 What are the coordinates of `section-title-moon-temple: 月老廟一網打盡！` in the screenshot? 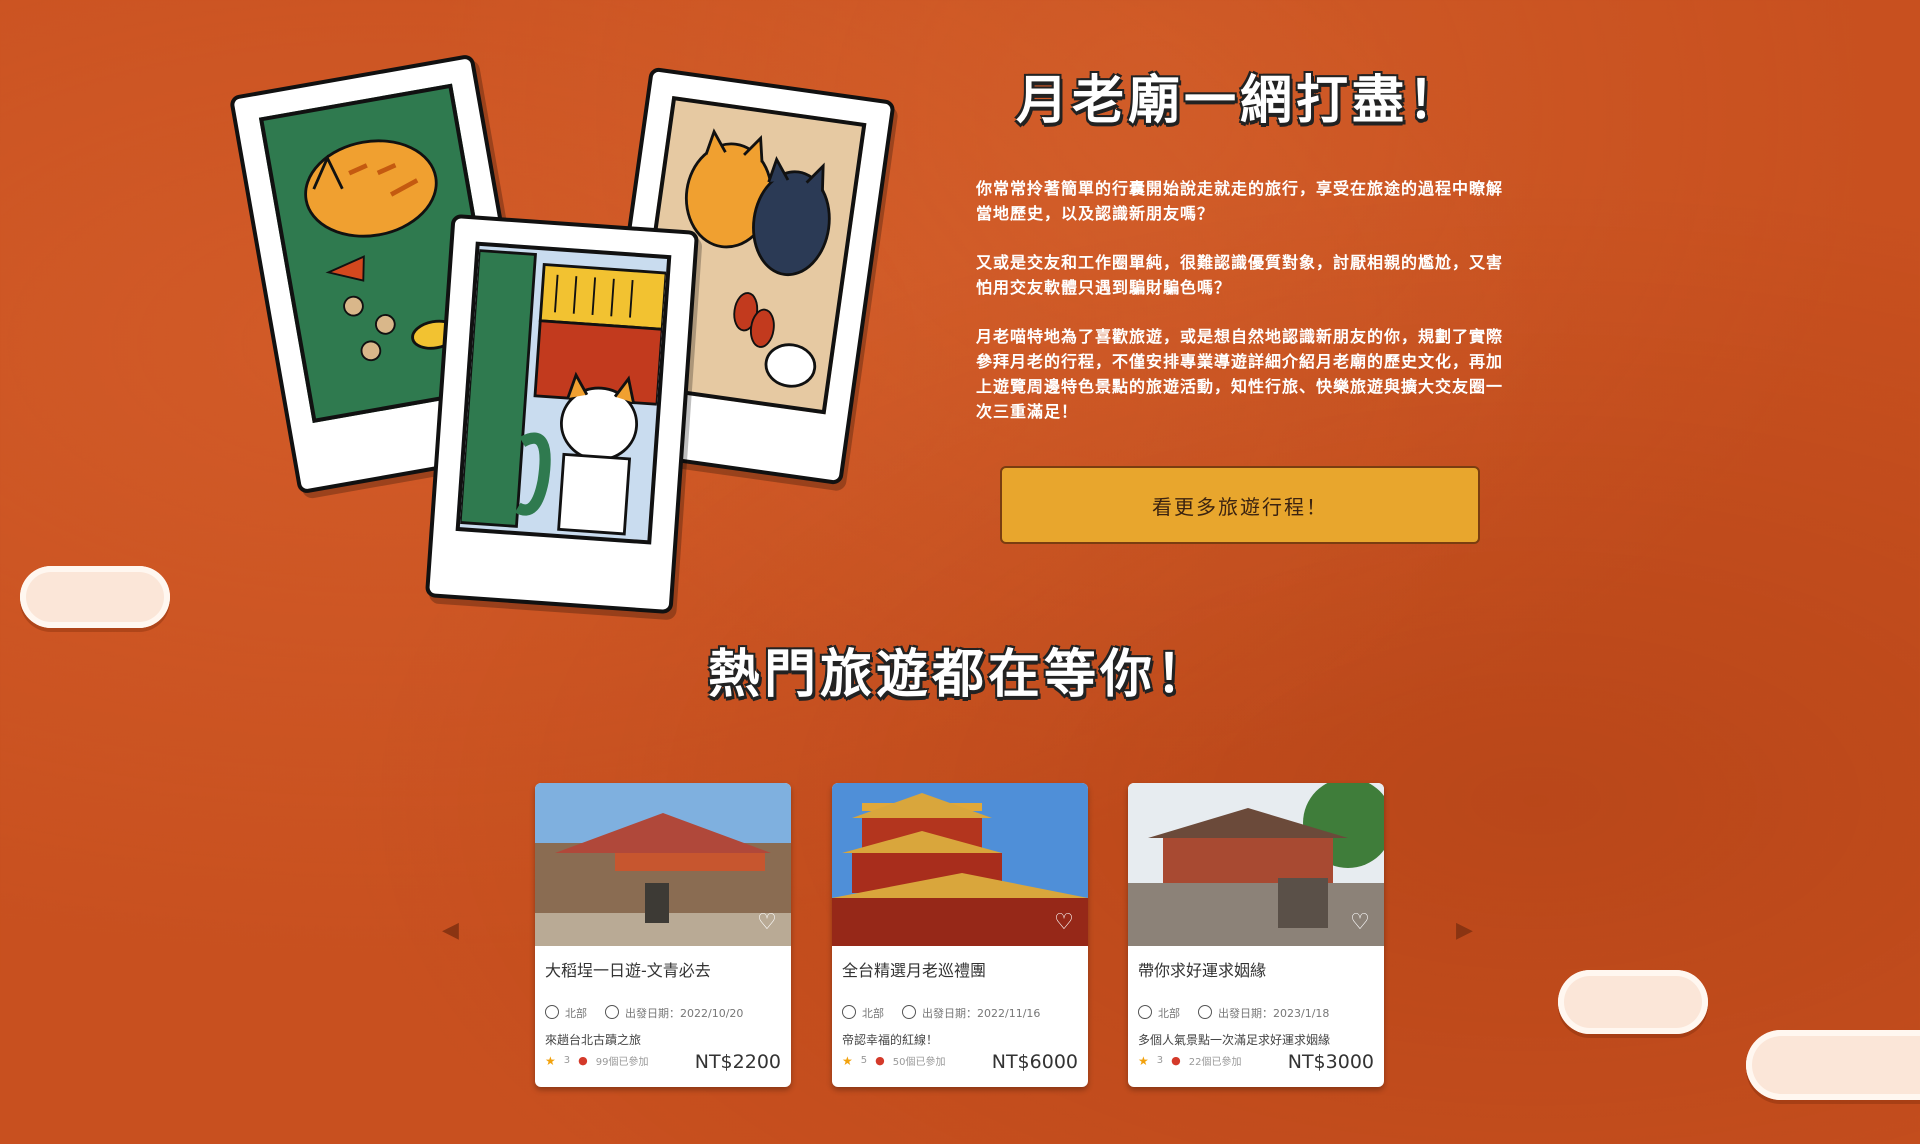 It's located at (1239, 101).